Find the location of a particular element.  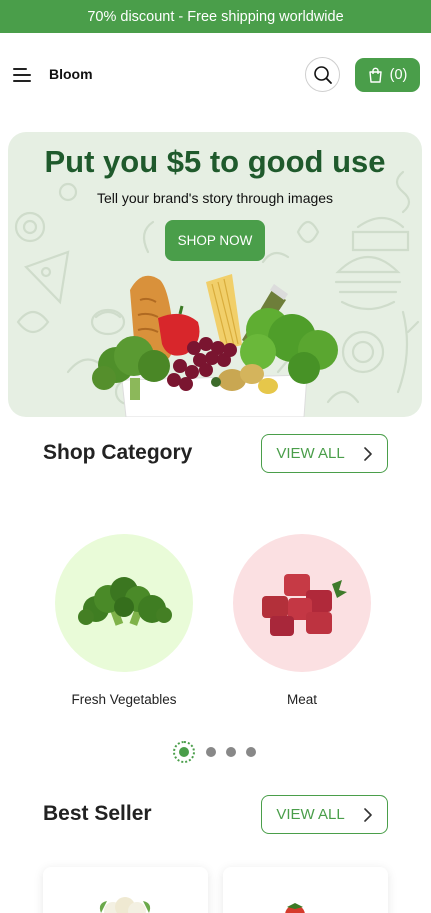

category-carousel-dots is located at coordinates (218, 752).